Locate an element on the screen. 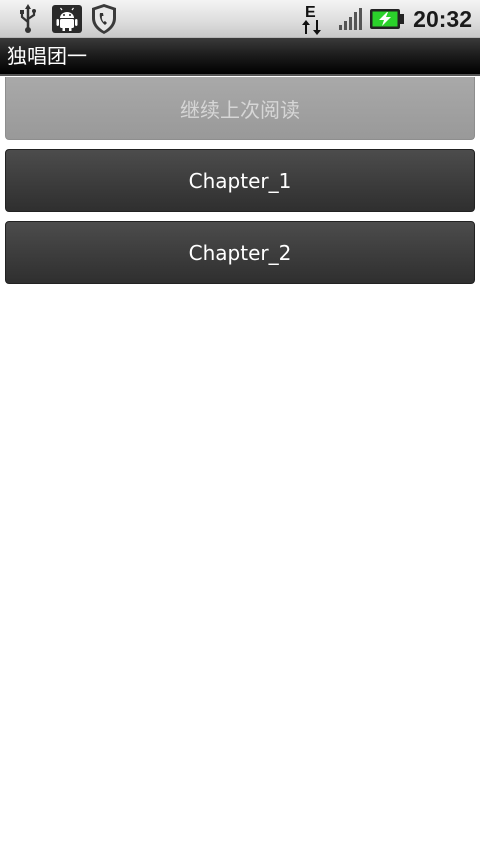 This screenshot has width=480, height=854. chapter-2-label: Chapter_2 is located at coordinates (240, 252).